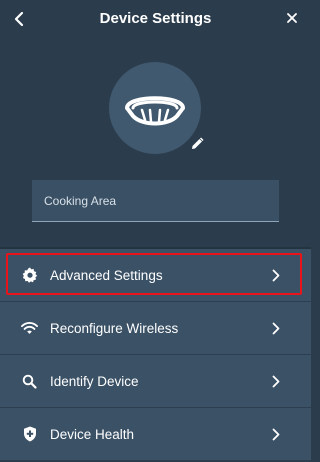  What do you see at coordinates (29, 381) in the screenshot?
I see `search-icon` at bounding box center [29, 381].